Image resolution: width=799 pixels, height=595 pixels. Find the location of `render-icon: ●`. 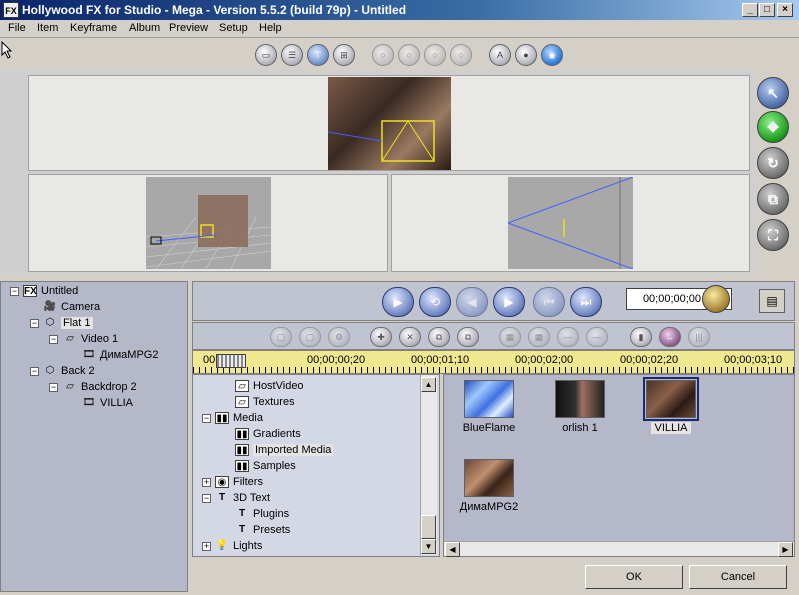

render-icon: ● is located at coordinates (526, 55).